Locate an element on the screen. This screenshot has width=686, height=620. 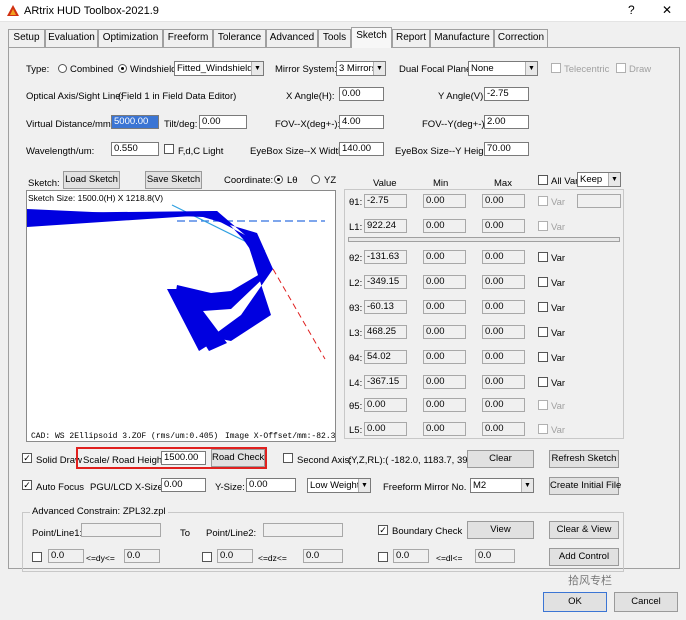
eyebox-x-input: 140.00 is located at coordinates (361, 149).